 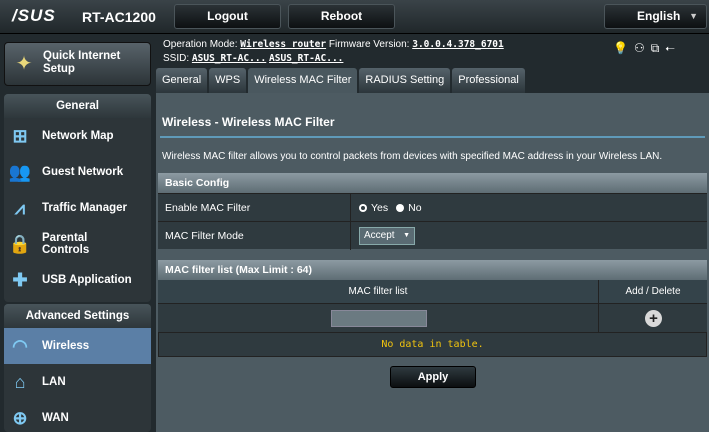 I want to click on sidebar-item-label: LAN, so click(x=54, y=382).